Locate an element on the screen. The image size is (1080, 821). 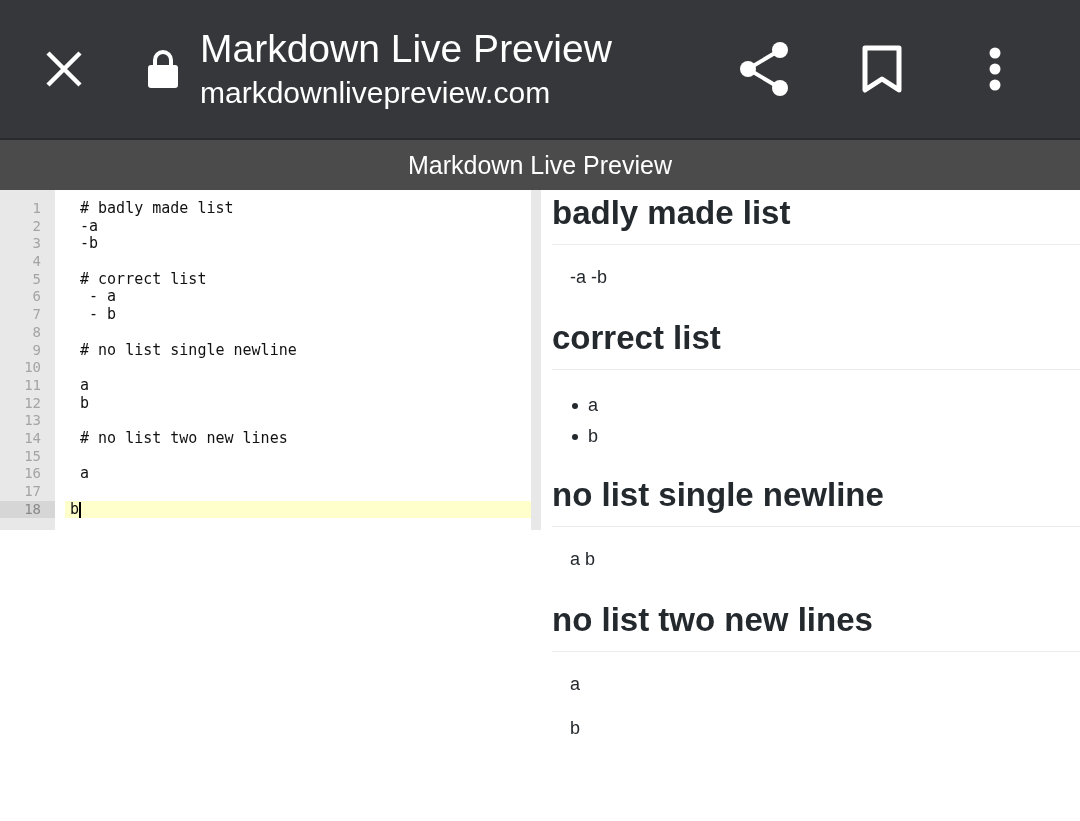
code-line: - b is located at coordinates (102, 315).